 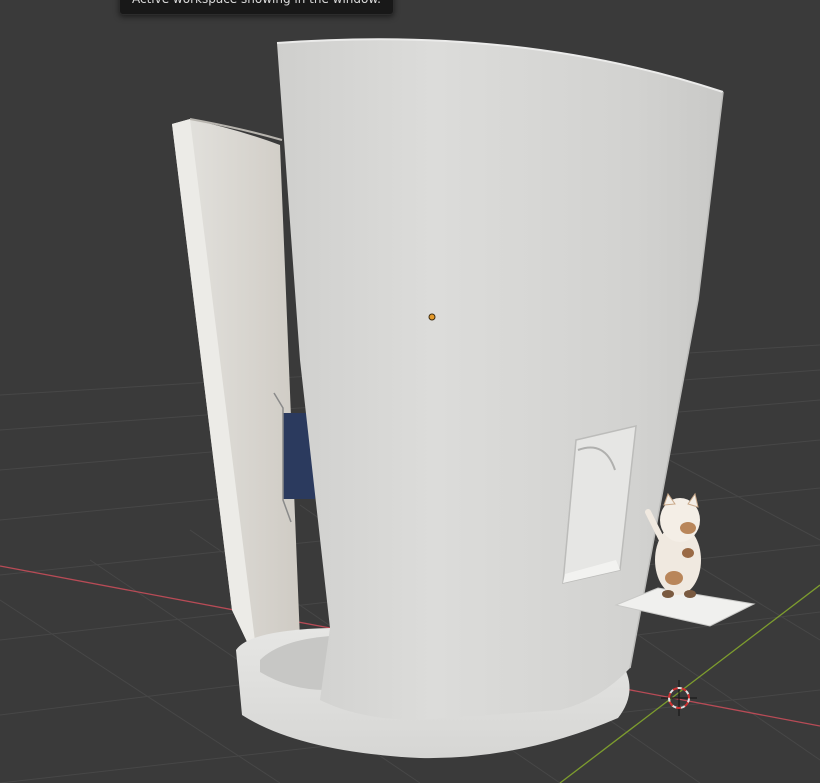 I want to click on workspace-tooltip: Active workspace showing in the window., so click(x=256, y=7).